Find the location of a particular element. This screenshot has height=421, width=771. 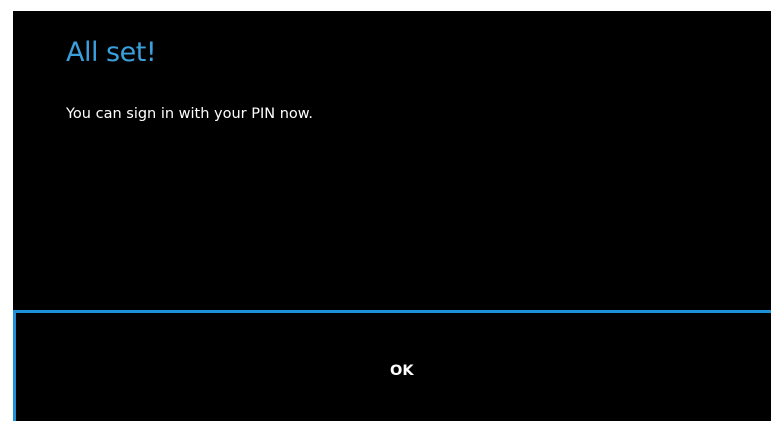

dialog-title: All set! is located at coordinates (111, 52).